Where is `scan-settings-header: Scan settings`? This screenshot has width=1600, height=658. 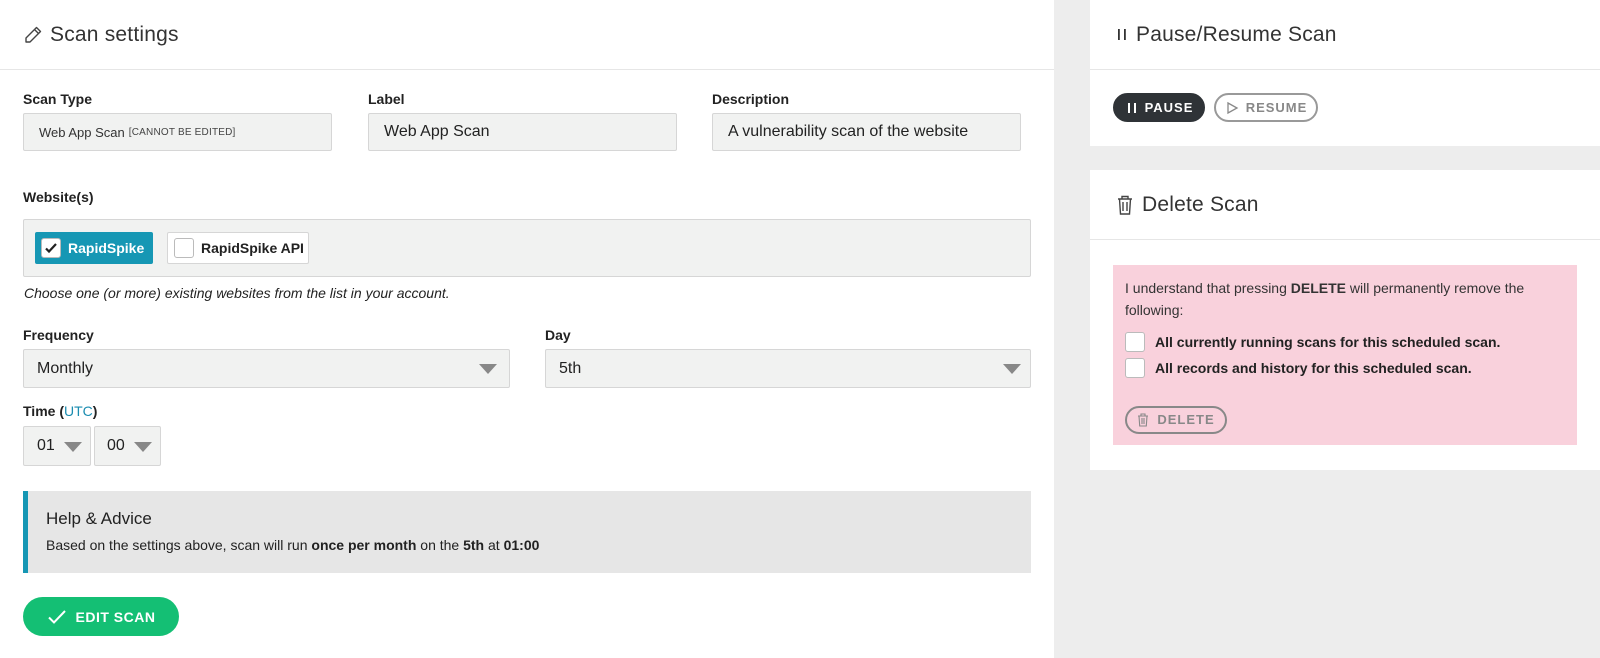 scan-settings-header: Scan settings is located at coordinates (527, 35).